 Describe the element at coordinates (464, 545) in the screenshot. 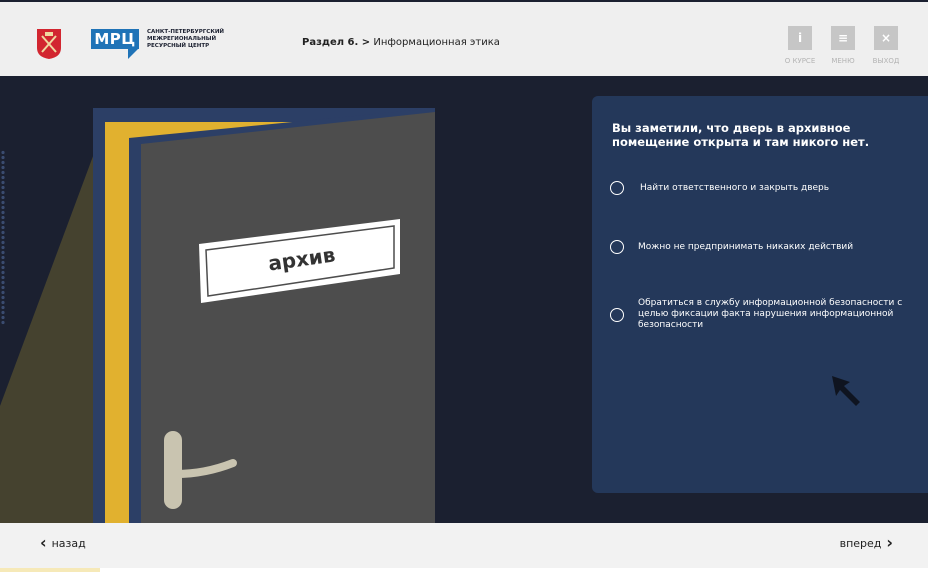

I see `footer-bar: ‹ назад вперед ›` at that location.